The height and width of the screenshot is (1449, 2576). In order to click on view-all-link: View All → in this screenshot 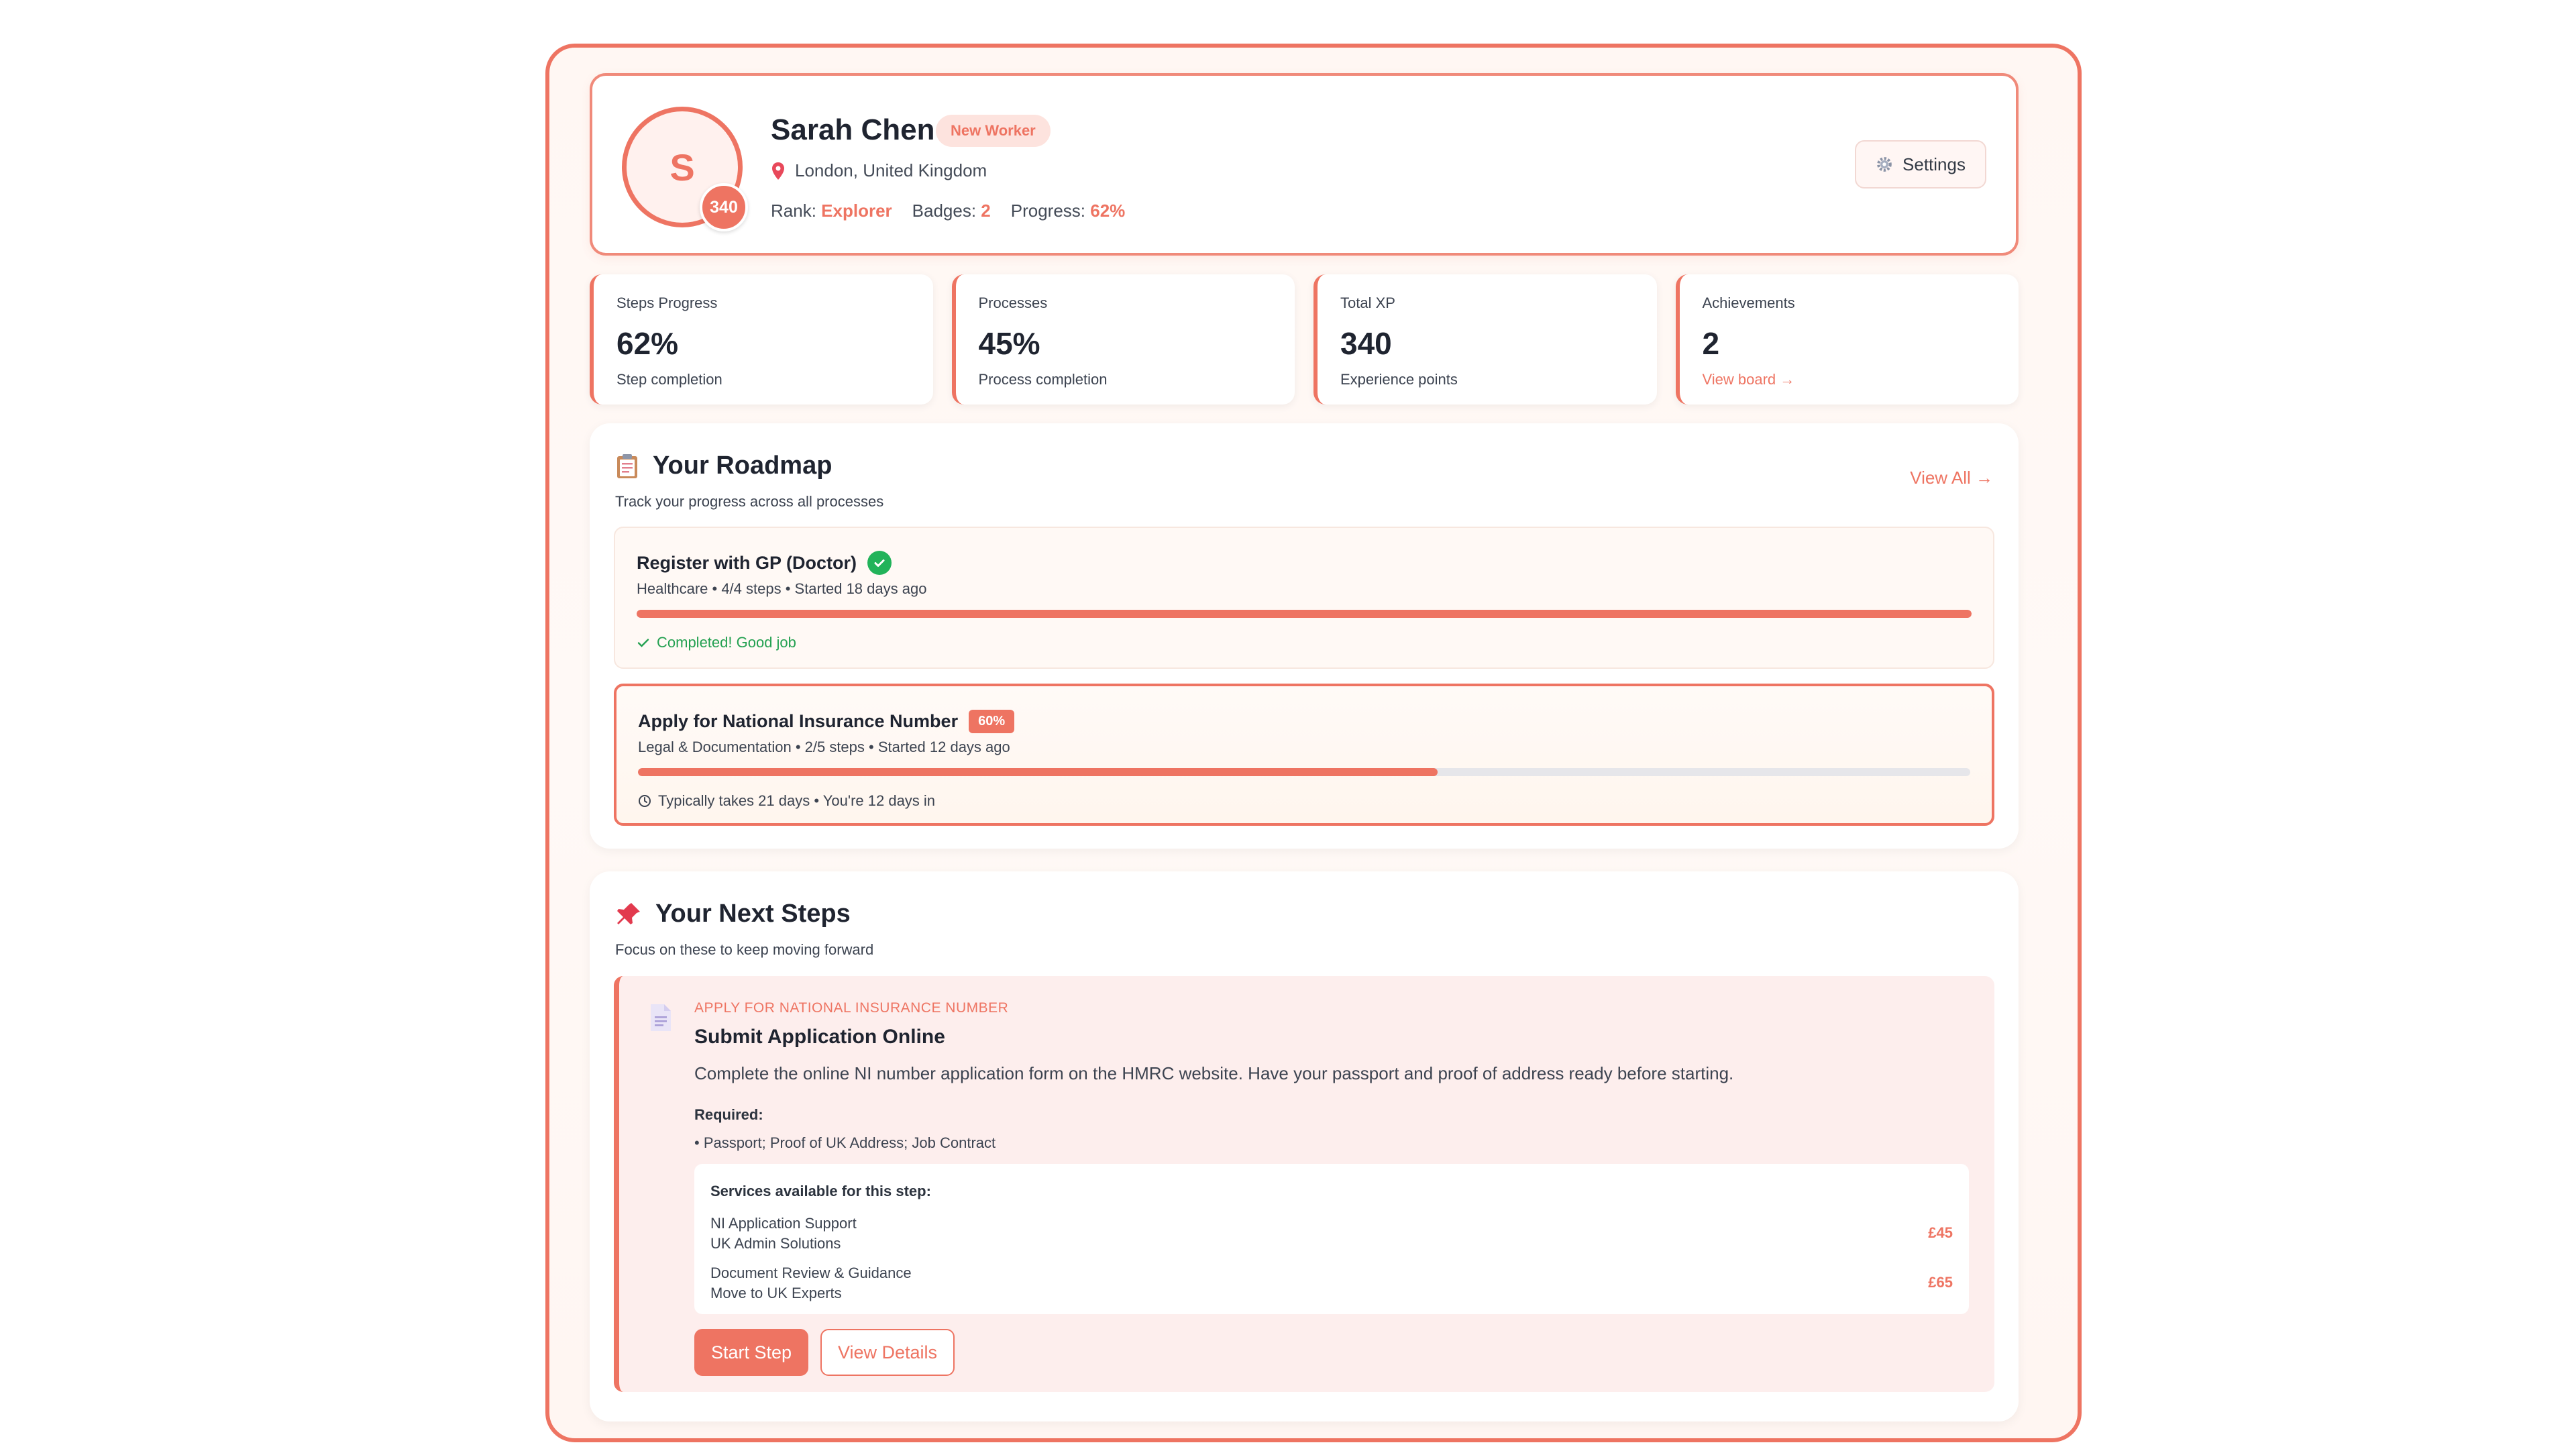, I will do `click(1951, 478)`.